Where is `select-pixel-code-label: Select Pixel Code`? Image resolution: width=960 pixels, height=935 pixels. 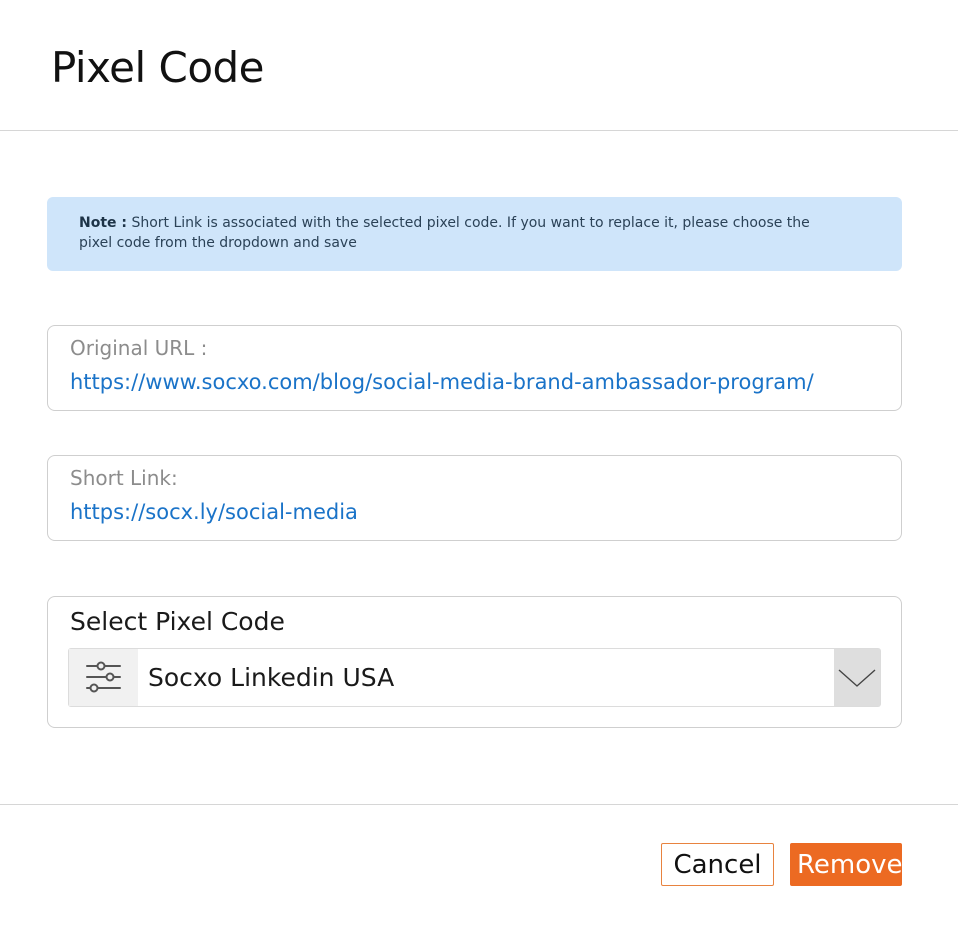 select-pixel-code-label: Select Pixel Code is located at coordinates (177, 621).